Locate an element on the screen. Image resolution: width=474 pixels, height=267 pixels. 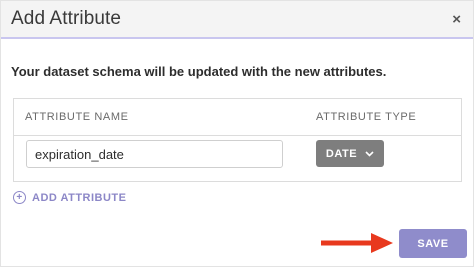
attribute-name-input is located at coordinates (154, 154).